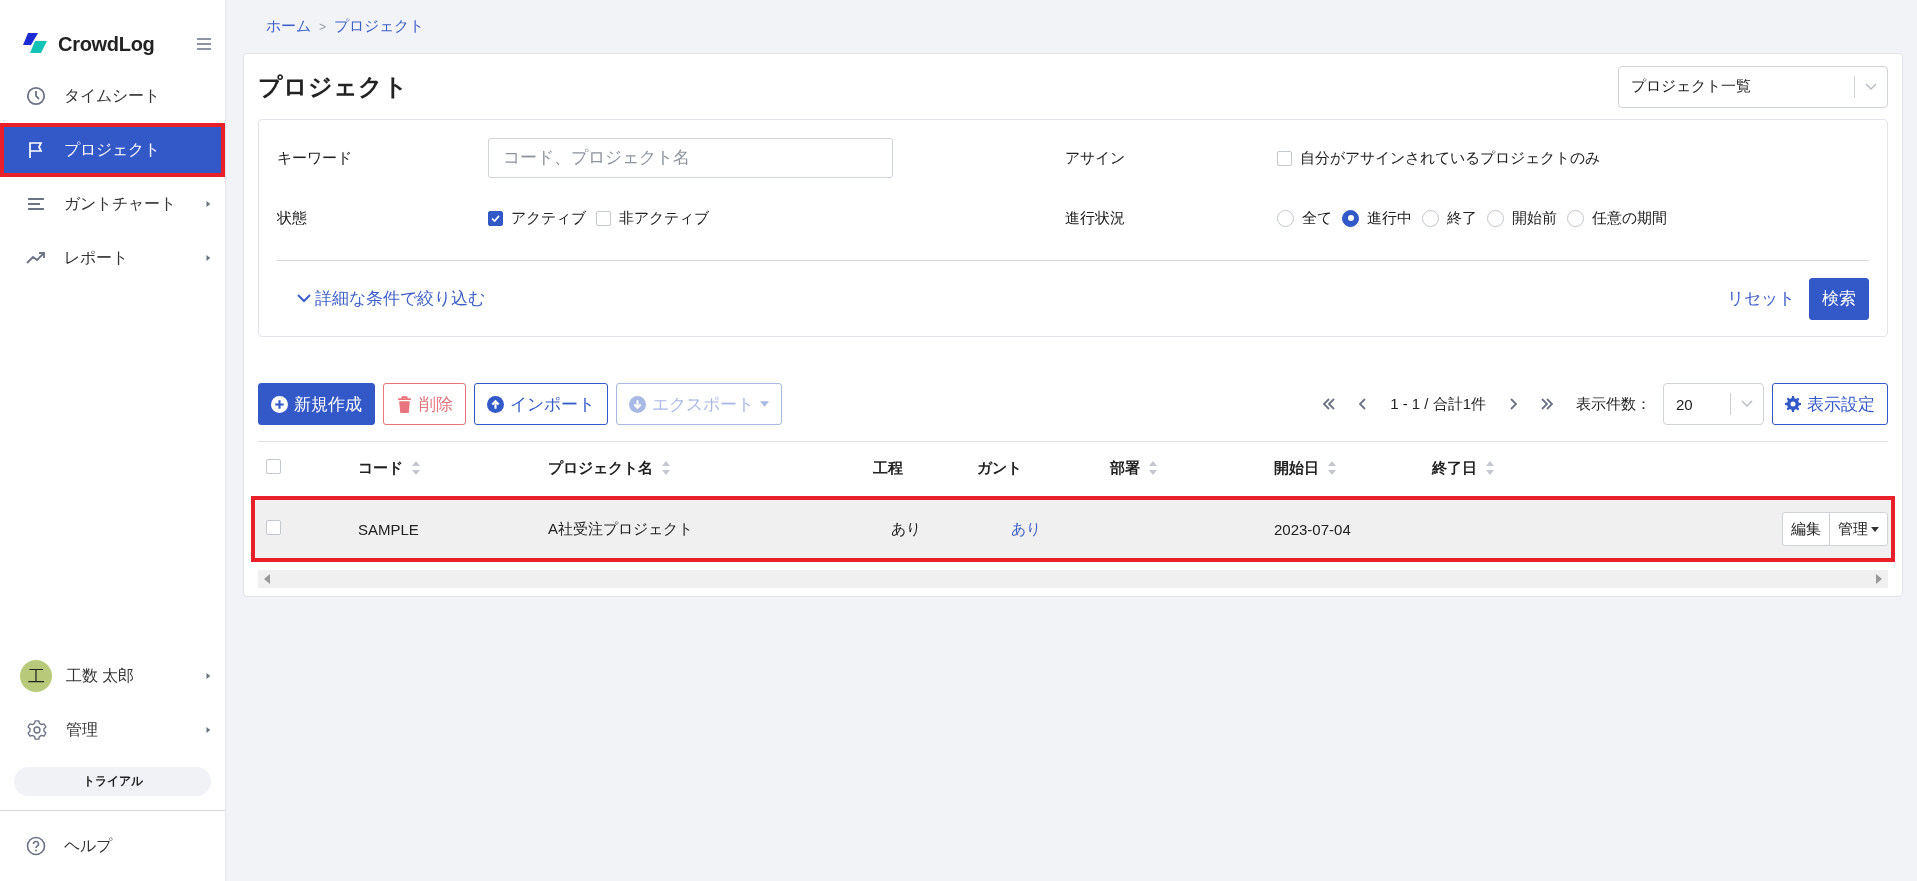 The height and width of the screenshot is (881, 1917). I want to click on search-button: 検索, so click(1839, 298).